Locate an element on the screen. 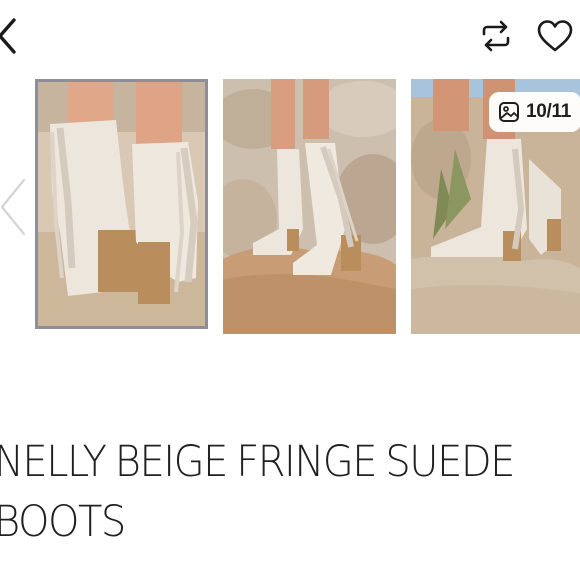  image-counter-text: 10/11 is located at coordinates (548, 111).